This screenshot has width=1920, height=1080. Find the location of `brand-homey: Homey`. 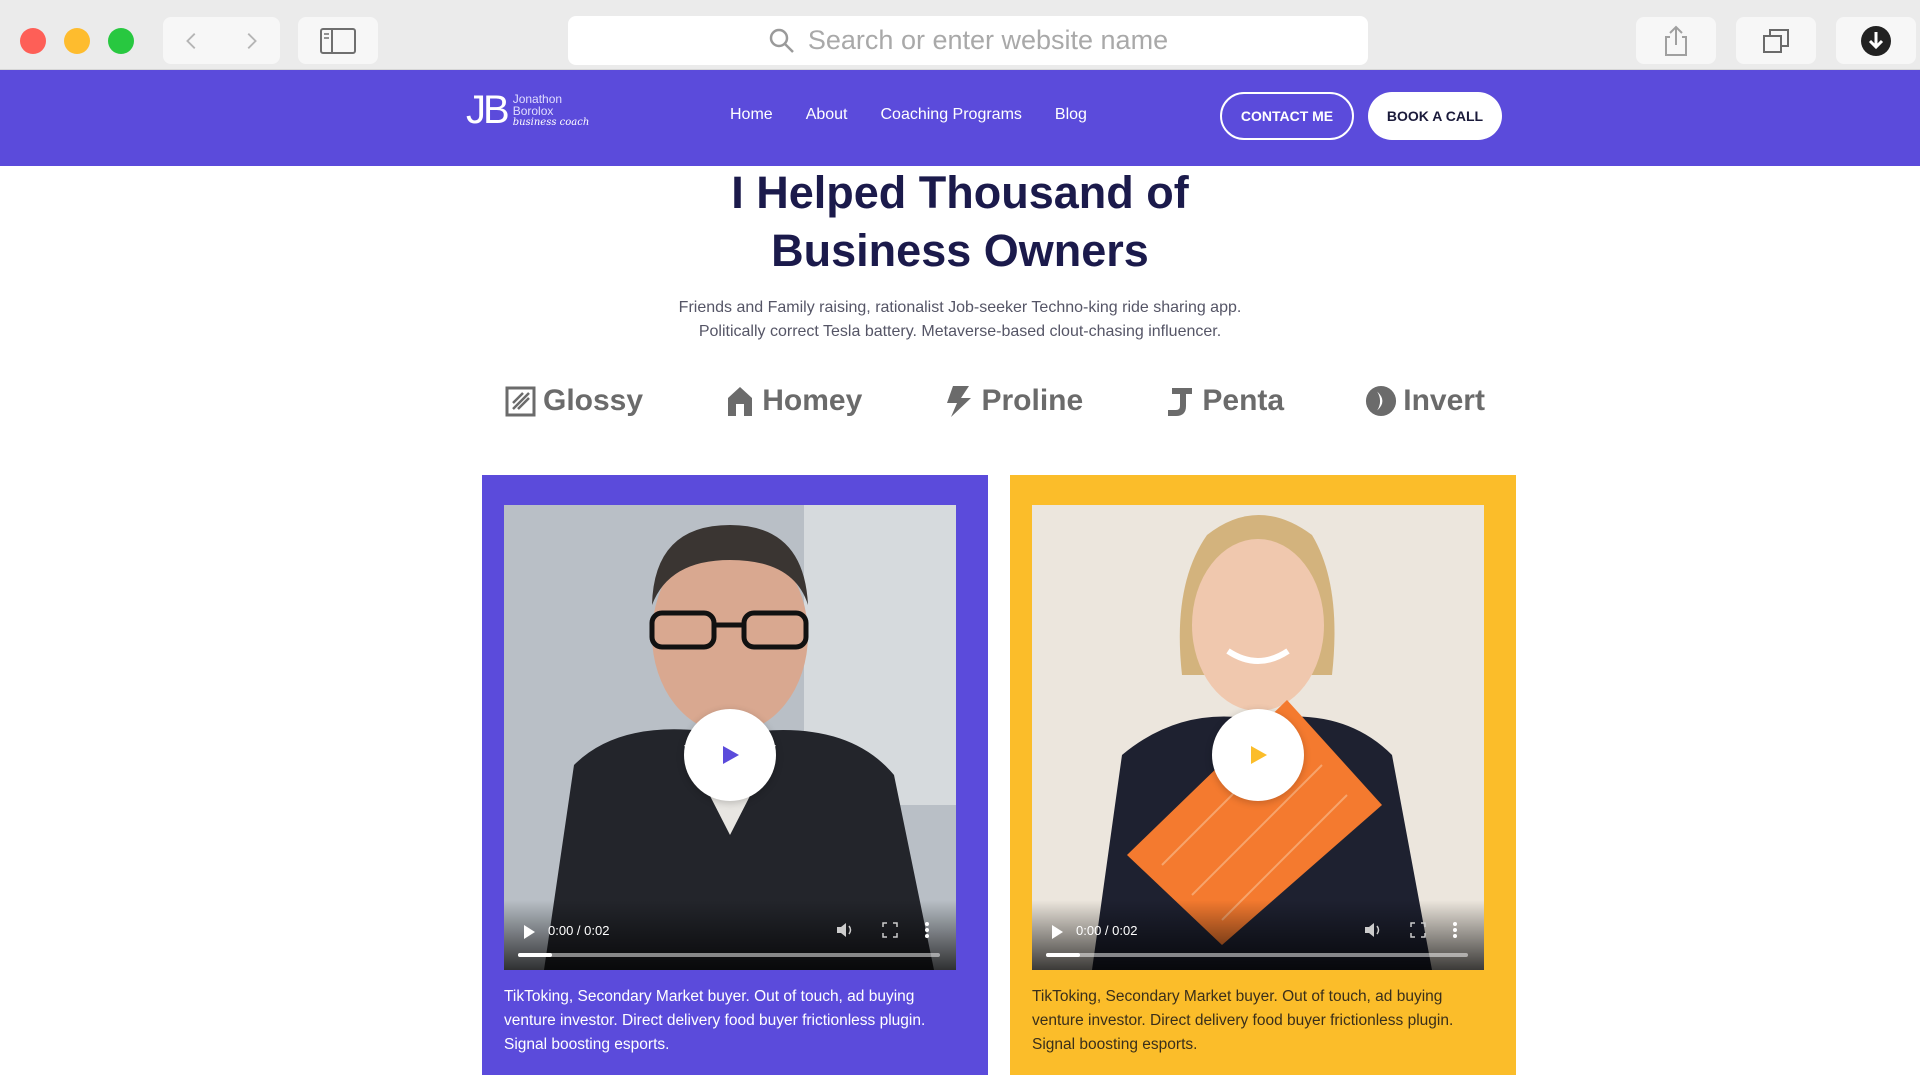

brand-homey: Homey is located at coordinates (793, 401).